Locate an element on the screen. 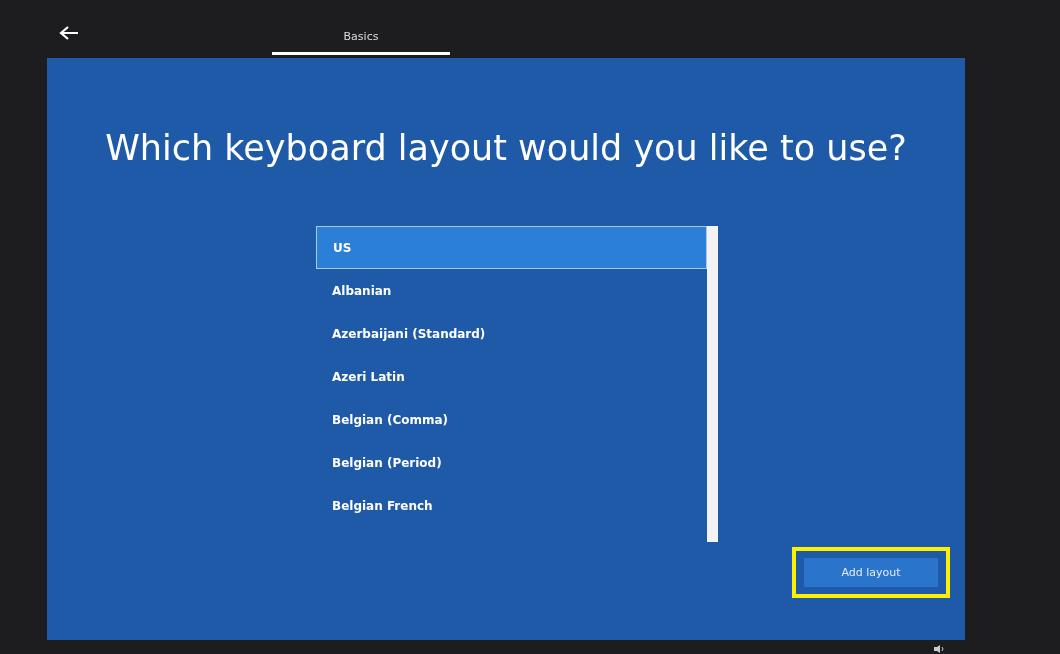  layout-item: Azeri Latin is located at coordinates (511, 376).